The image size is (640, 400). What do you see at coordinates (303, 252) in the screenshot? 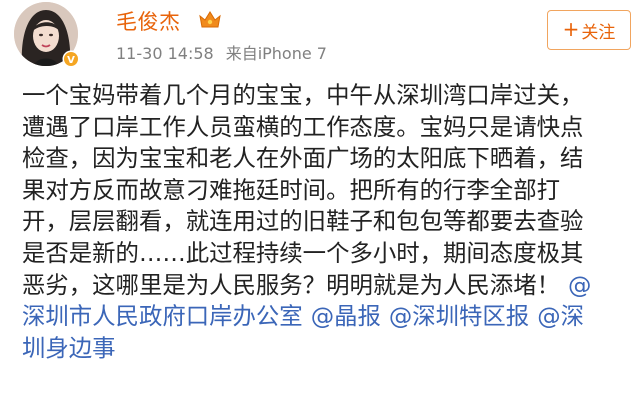
I see `post-text-line: 是否是新的……此过程持续一个多小时，期间态度极其` at bounding box center [303, 252].